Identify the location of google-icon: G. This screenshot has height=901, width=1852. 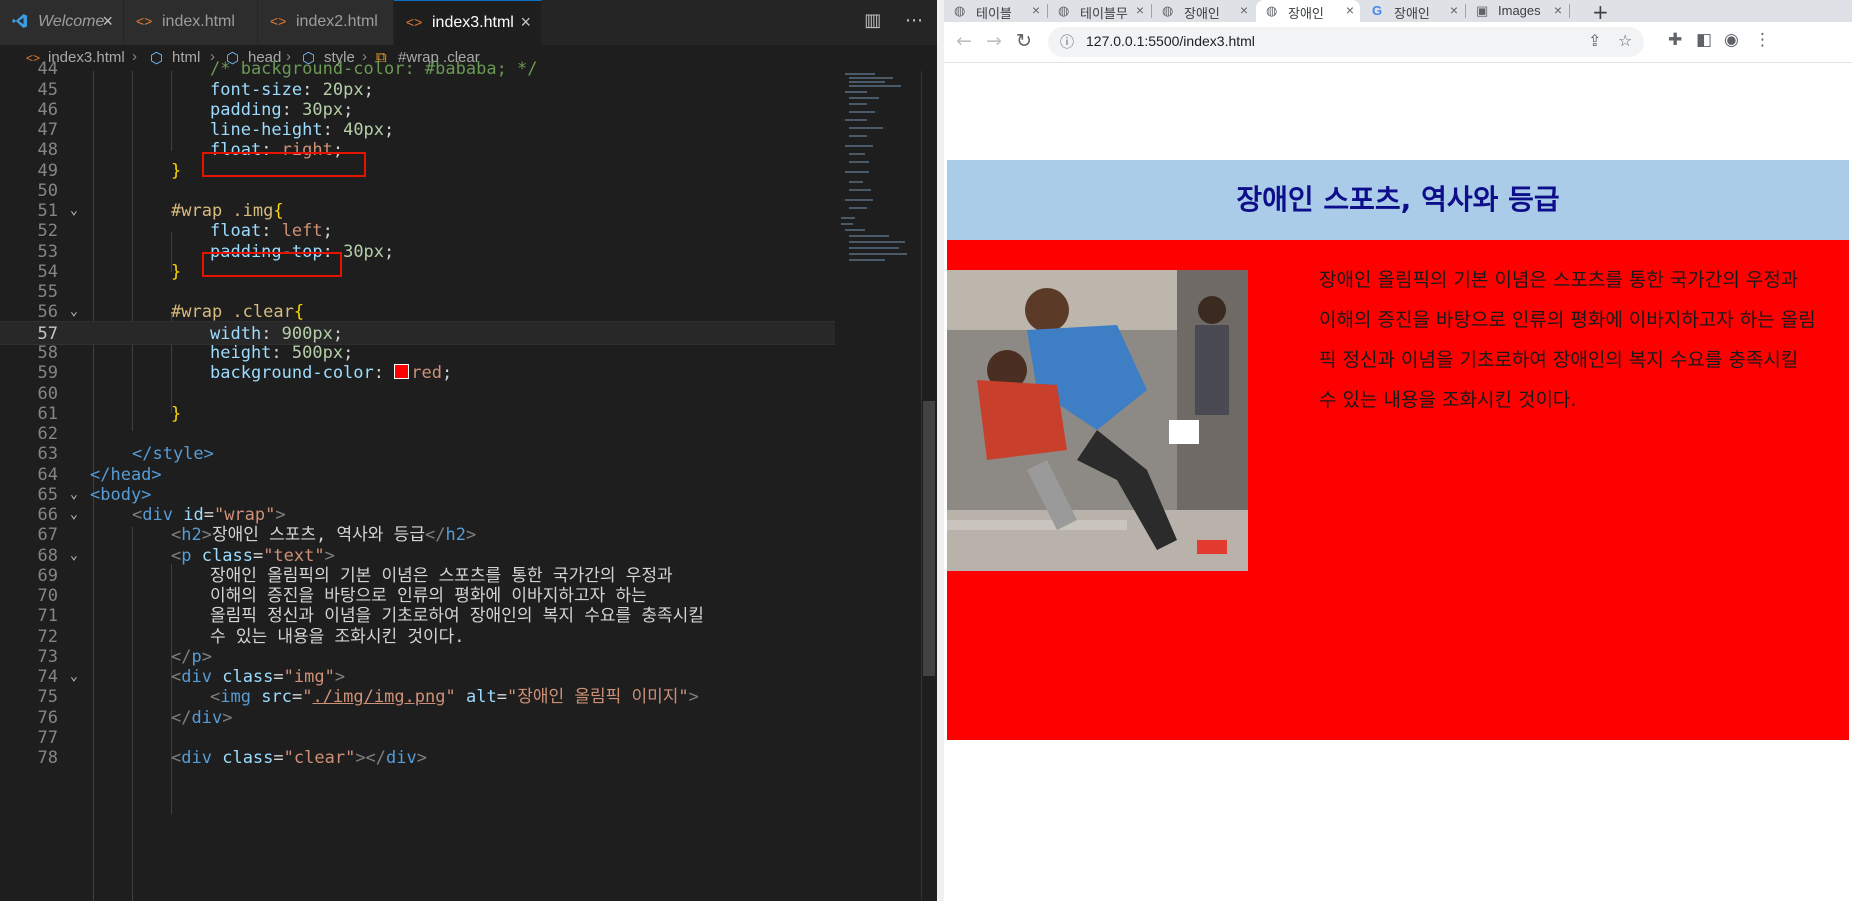
(1377, 10).